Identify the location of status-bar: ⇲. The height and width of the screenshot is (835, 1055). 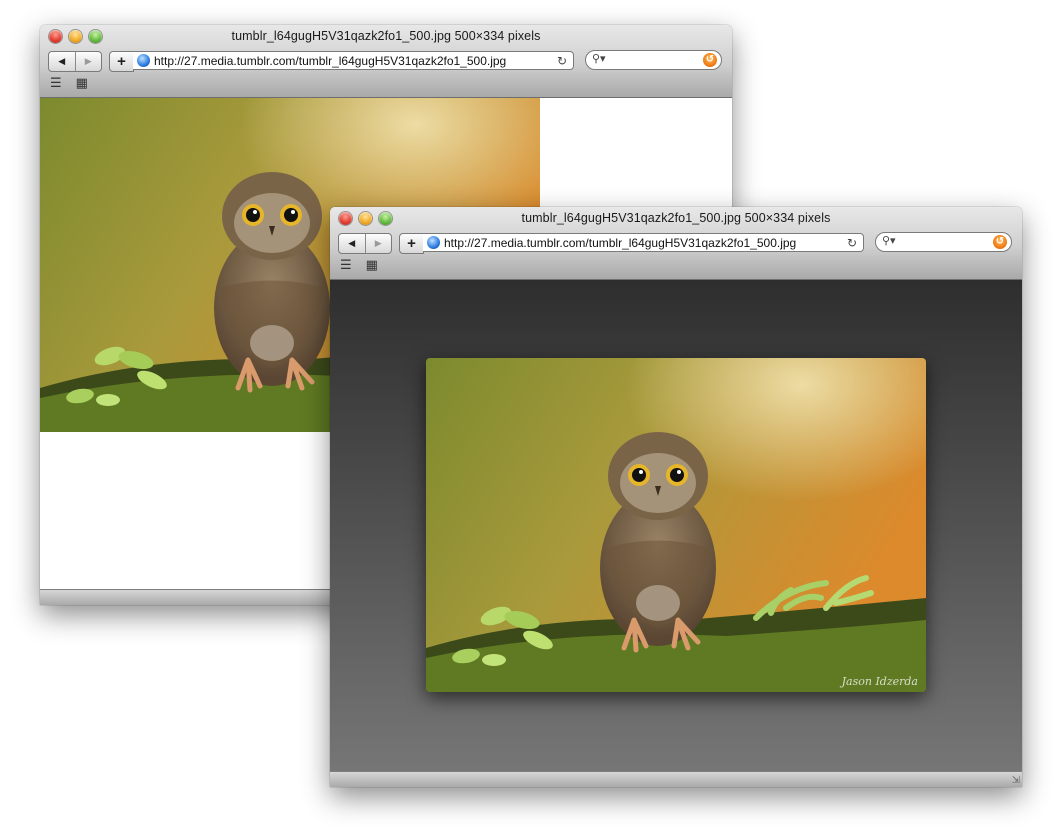
(676, 779).